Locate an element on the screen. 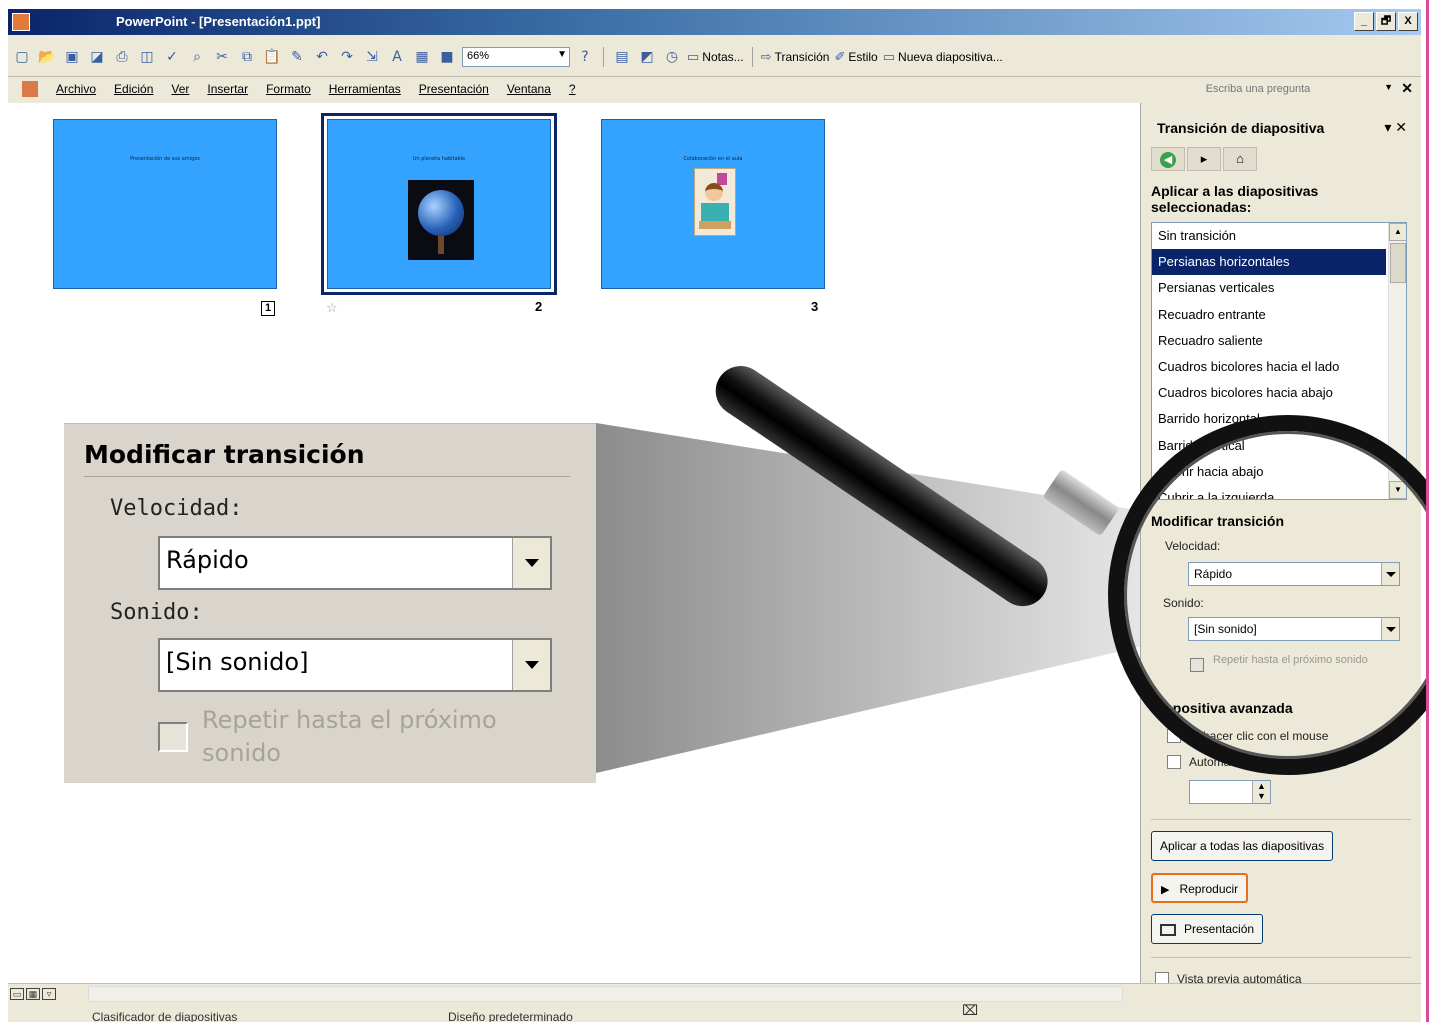 This screenshot has width=1429, height=1022. hide-slide-icon: ◩ is located at coordinates (647, 57).